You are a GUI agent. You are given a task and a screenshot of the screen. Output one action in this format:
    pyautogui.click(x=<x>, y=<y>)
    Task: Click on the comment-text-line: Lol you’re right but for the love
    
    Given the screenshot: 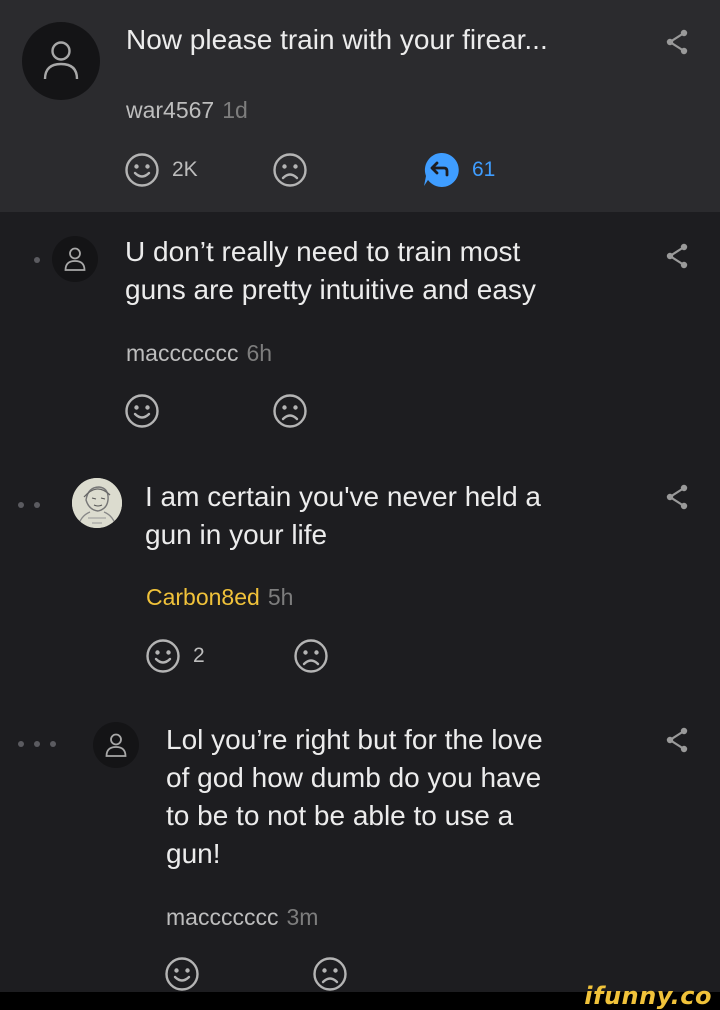 What is the action you would take?
    pyautogui.click(x=354, y=739)
    